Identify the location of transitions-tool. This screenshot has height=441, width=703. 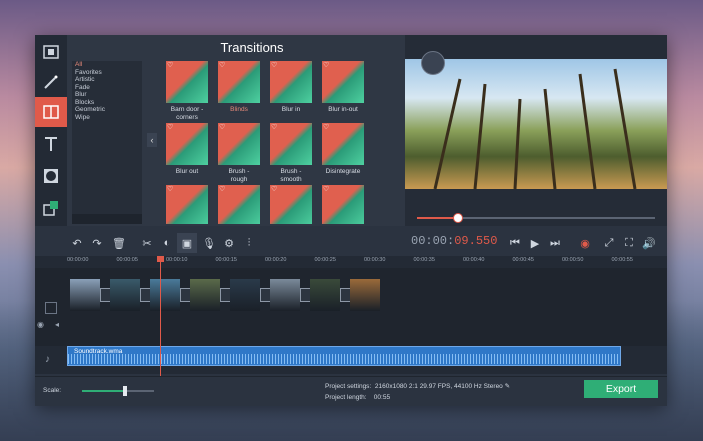
(51, 112).